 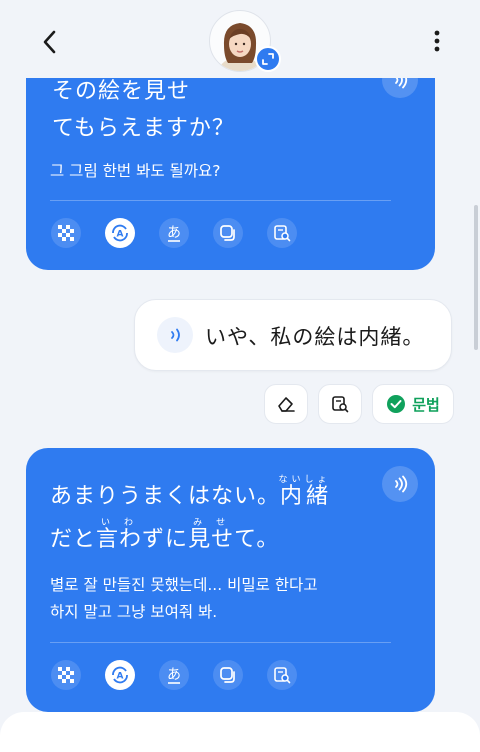 What do you see at coordinates (108, 539) in the screenshot?
I see `kanji-base: 言` at bounding box center [108, 539].